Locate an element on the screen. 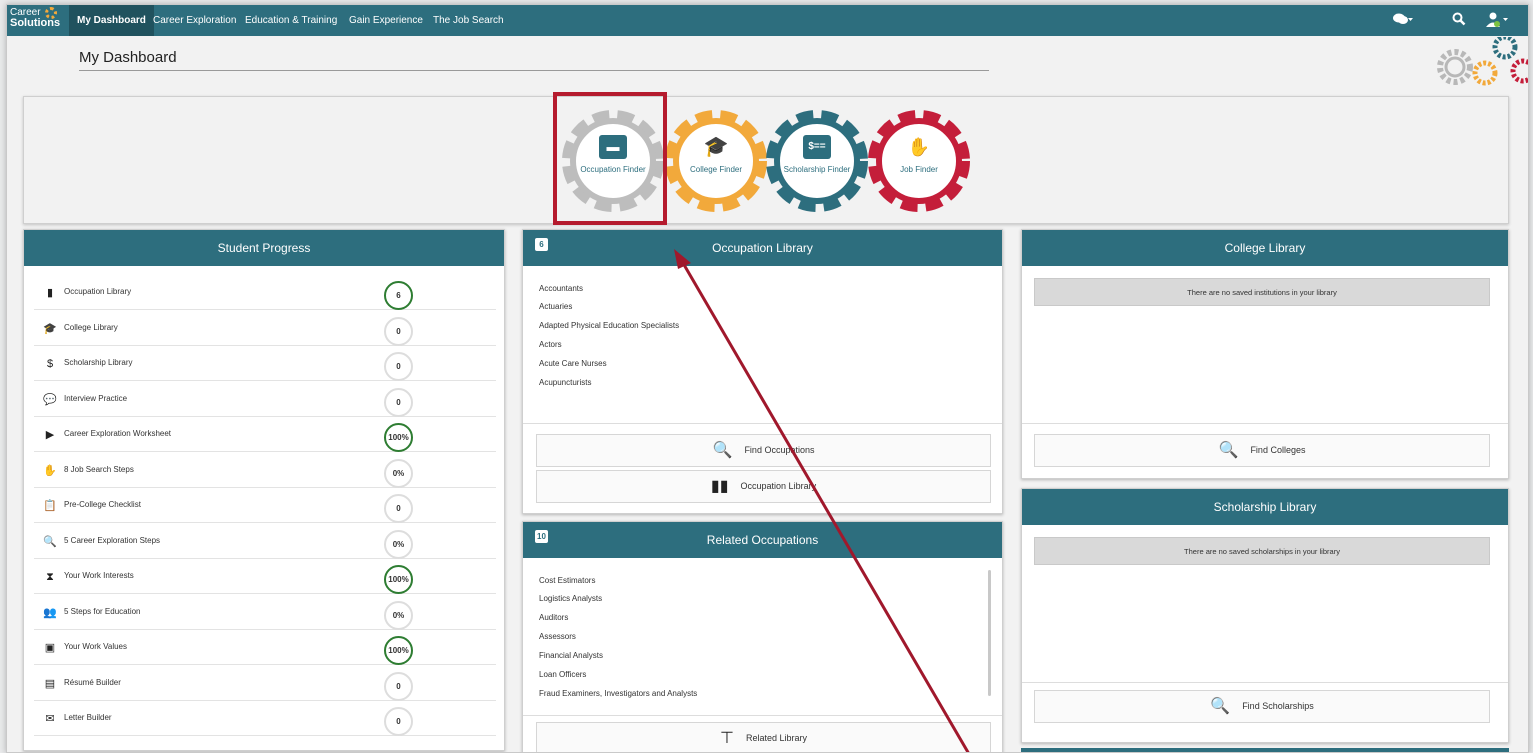  user-icon is located at coordinates (1497, 21).